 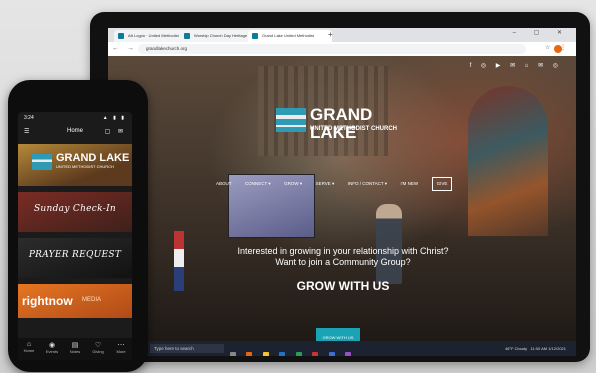 What do you see at coordinates (332, 49) in the screenshot?
I see `url-input: grandlakechurch.org` at bounding box center [332, 49].